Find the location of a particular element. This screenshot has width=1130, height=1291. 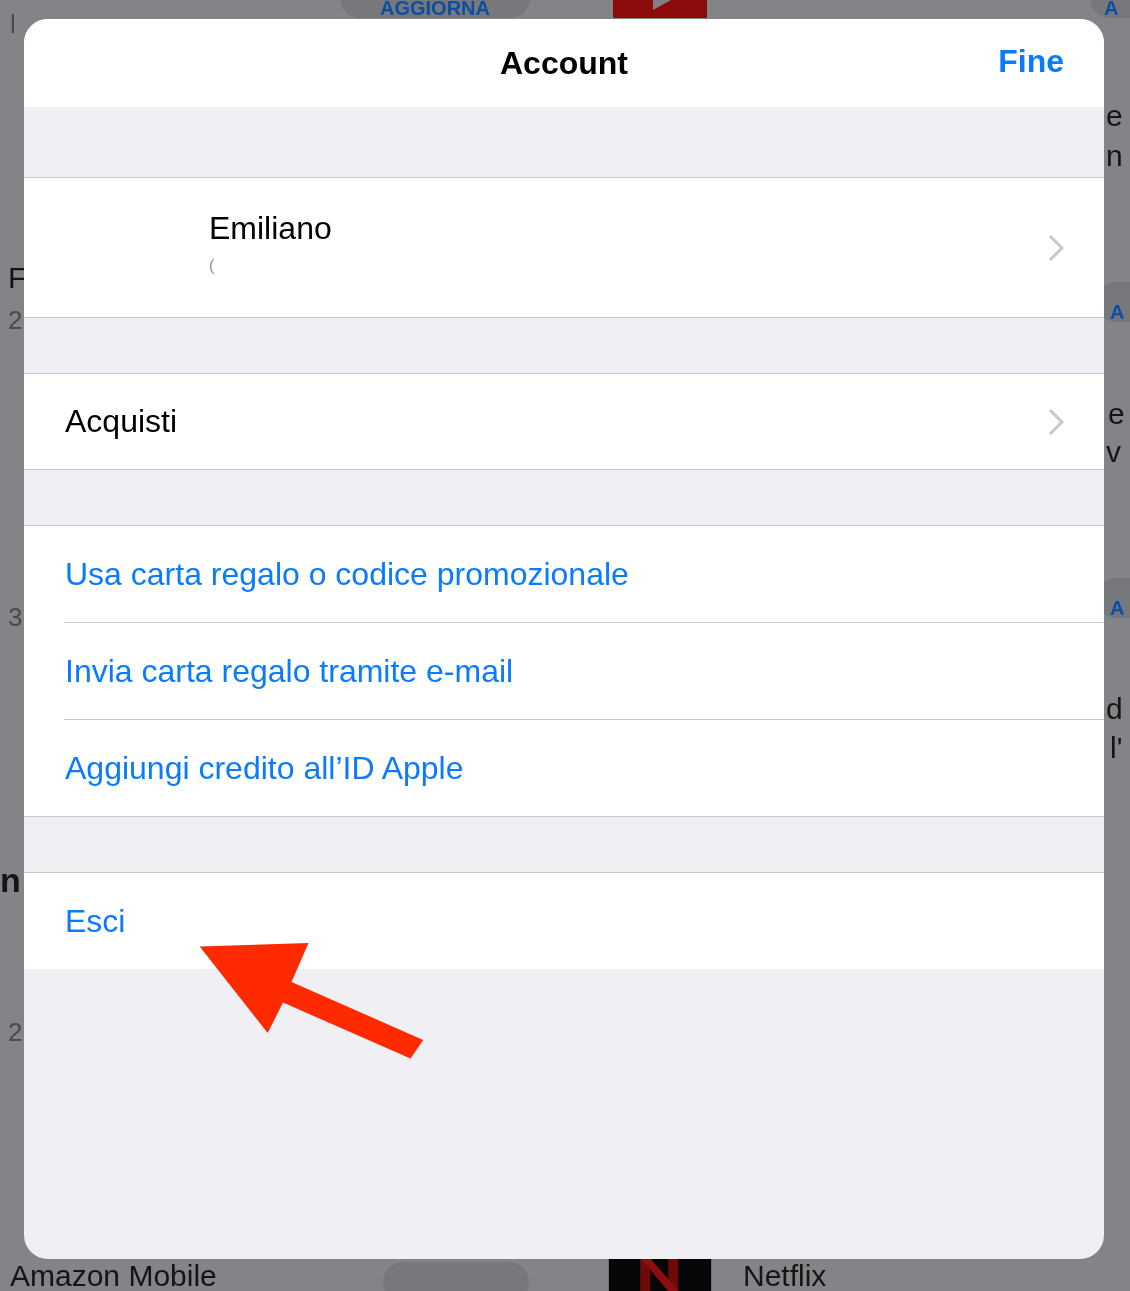

account-email: ( is located at coordinates (212, 266).